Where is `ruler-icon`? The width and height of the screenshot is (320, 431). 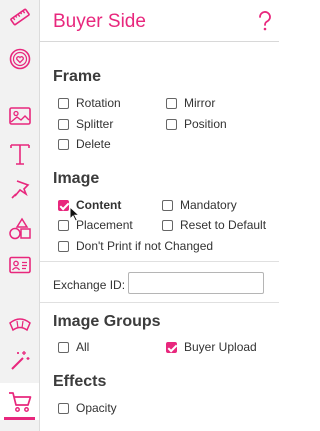 ruler-icon is located at coordinates (19, 17).